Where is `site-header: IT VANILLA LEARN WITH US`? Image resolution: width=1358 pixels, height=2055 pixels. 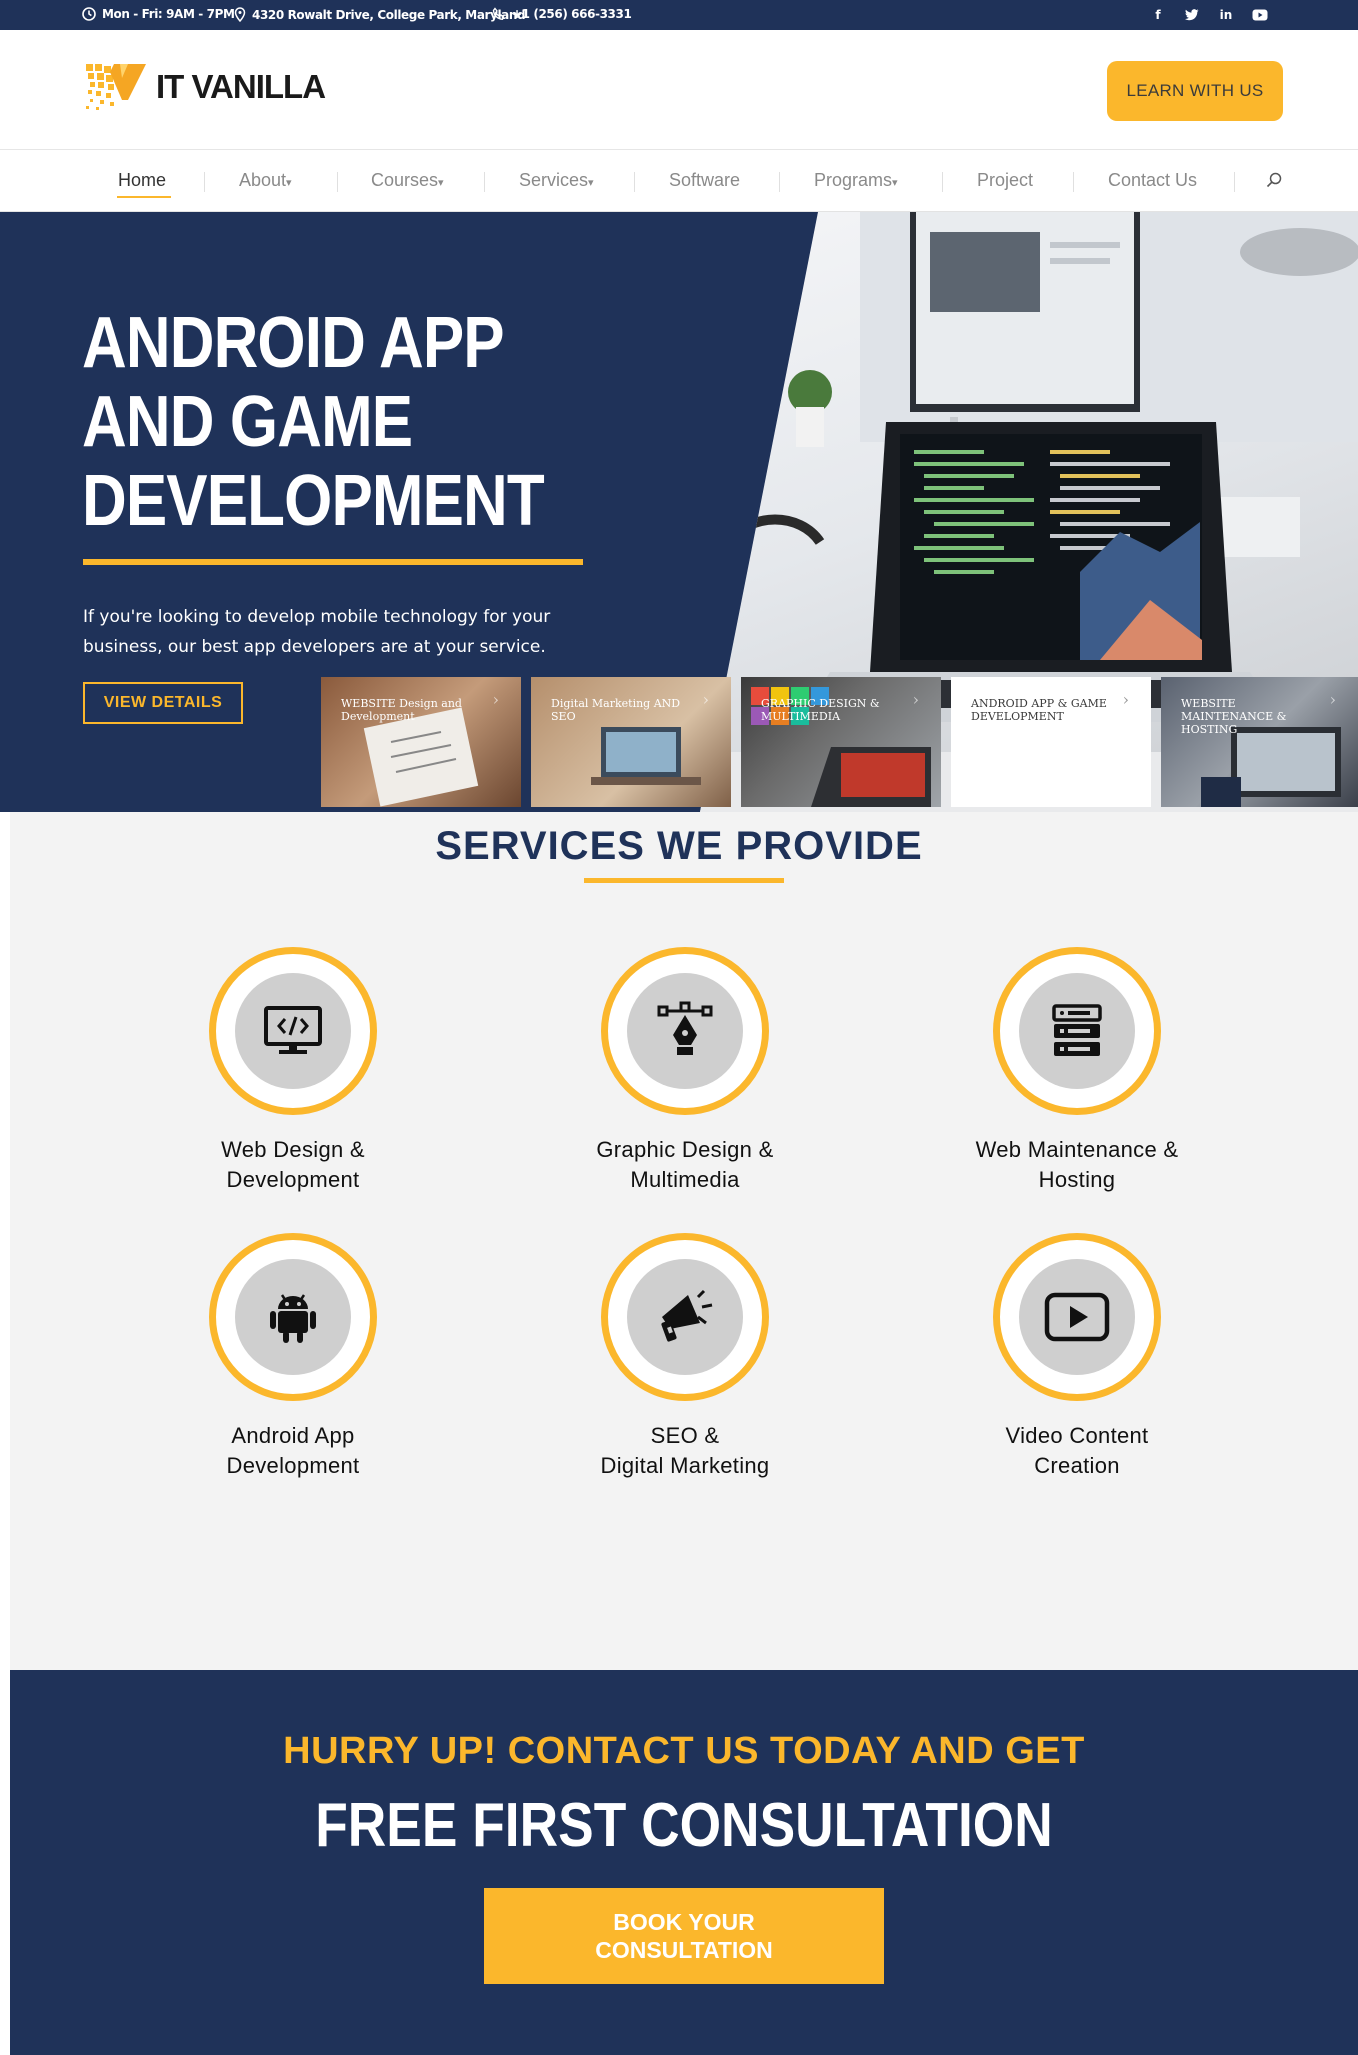 site-header: IT VANILLA LEARN WITH US is located at coordinates (679, 90).